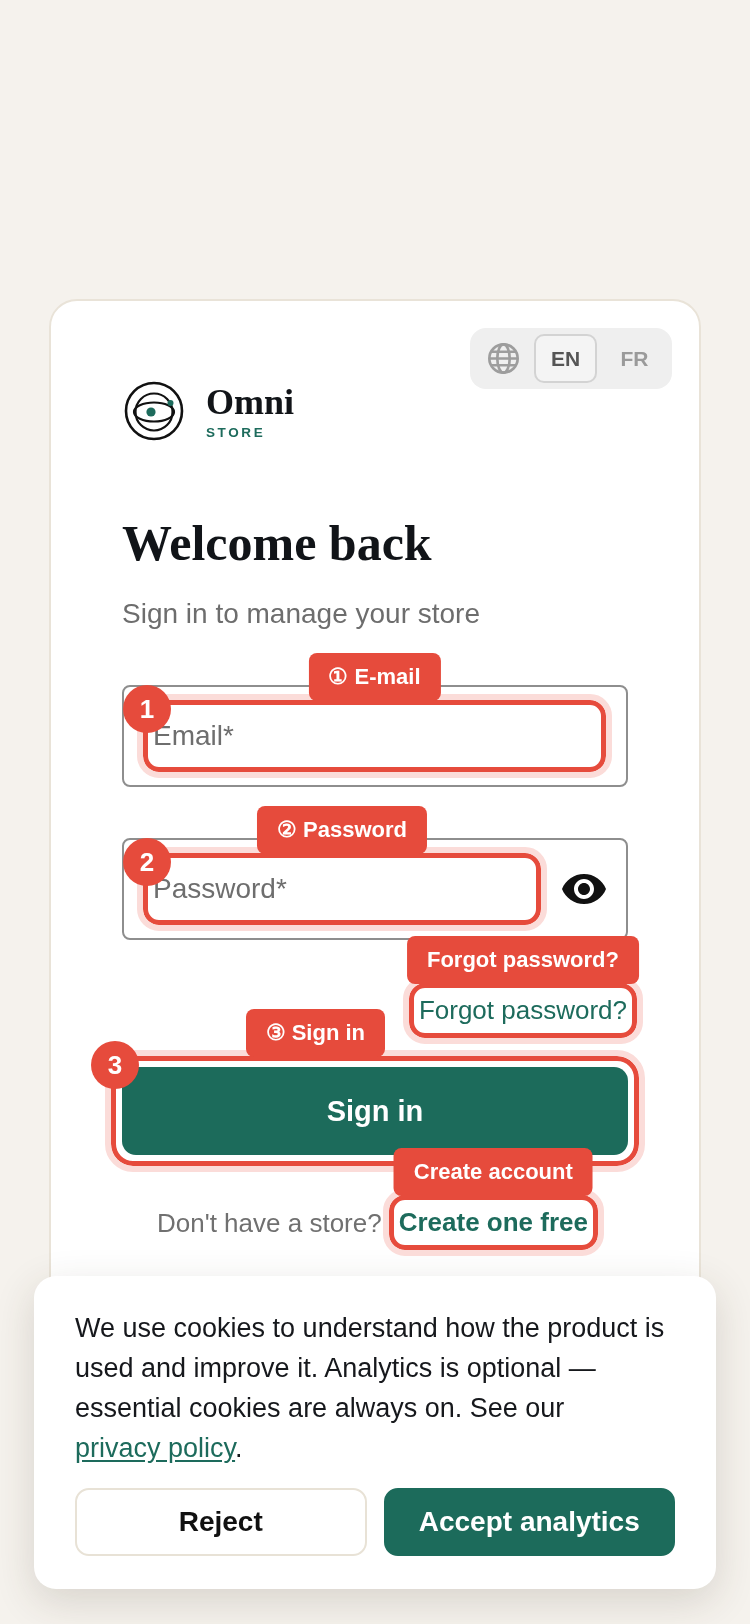 This screenshot has height=1624, width=750. What do you see at coordinates (584, 889) in the screenshot?
I see `eye-icon` at bounding box center [584, 889].